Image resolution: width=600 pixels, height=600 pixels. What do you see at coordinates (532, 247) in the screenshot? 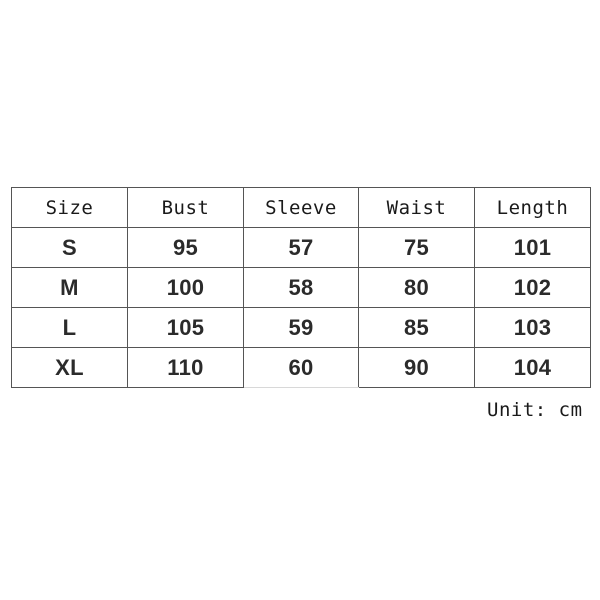
I see `cell-length: 101` at bounding box center [532, 247].